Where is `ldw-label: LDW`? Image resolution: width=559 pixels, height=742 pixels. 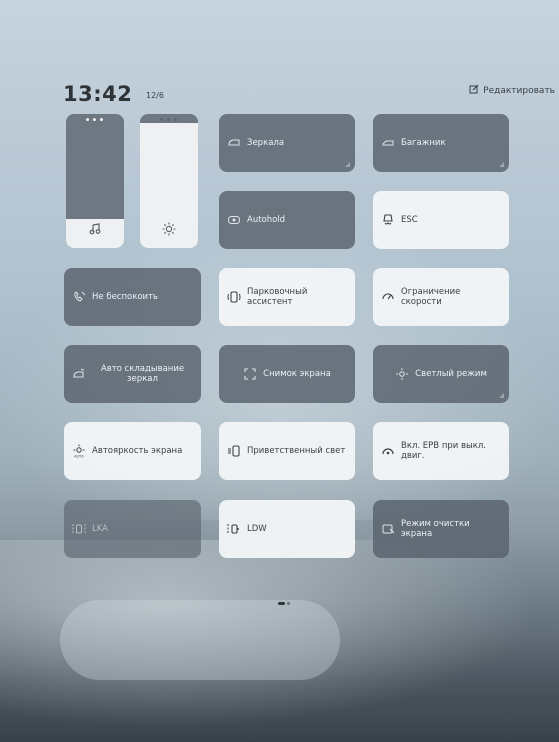 ldw-label: LDW is located at coordinates (257, 529).